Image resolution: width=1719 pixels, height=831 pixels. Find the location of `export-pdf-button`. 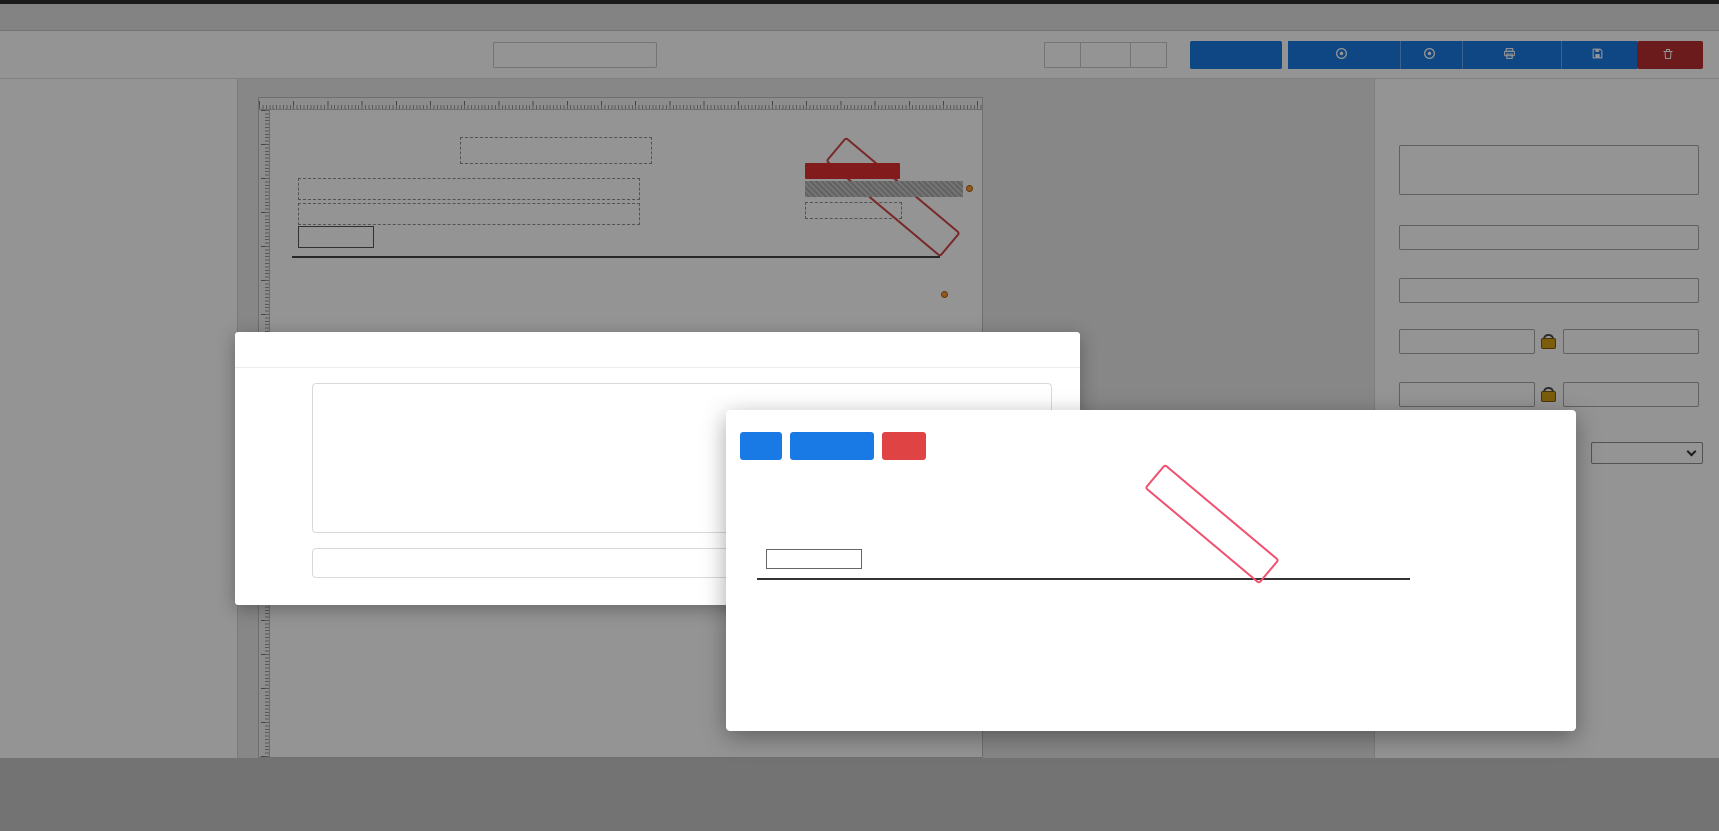

export-pdf-button is located at coordinates (832, 446).